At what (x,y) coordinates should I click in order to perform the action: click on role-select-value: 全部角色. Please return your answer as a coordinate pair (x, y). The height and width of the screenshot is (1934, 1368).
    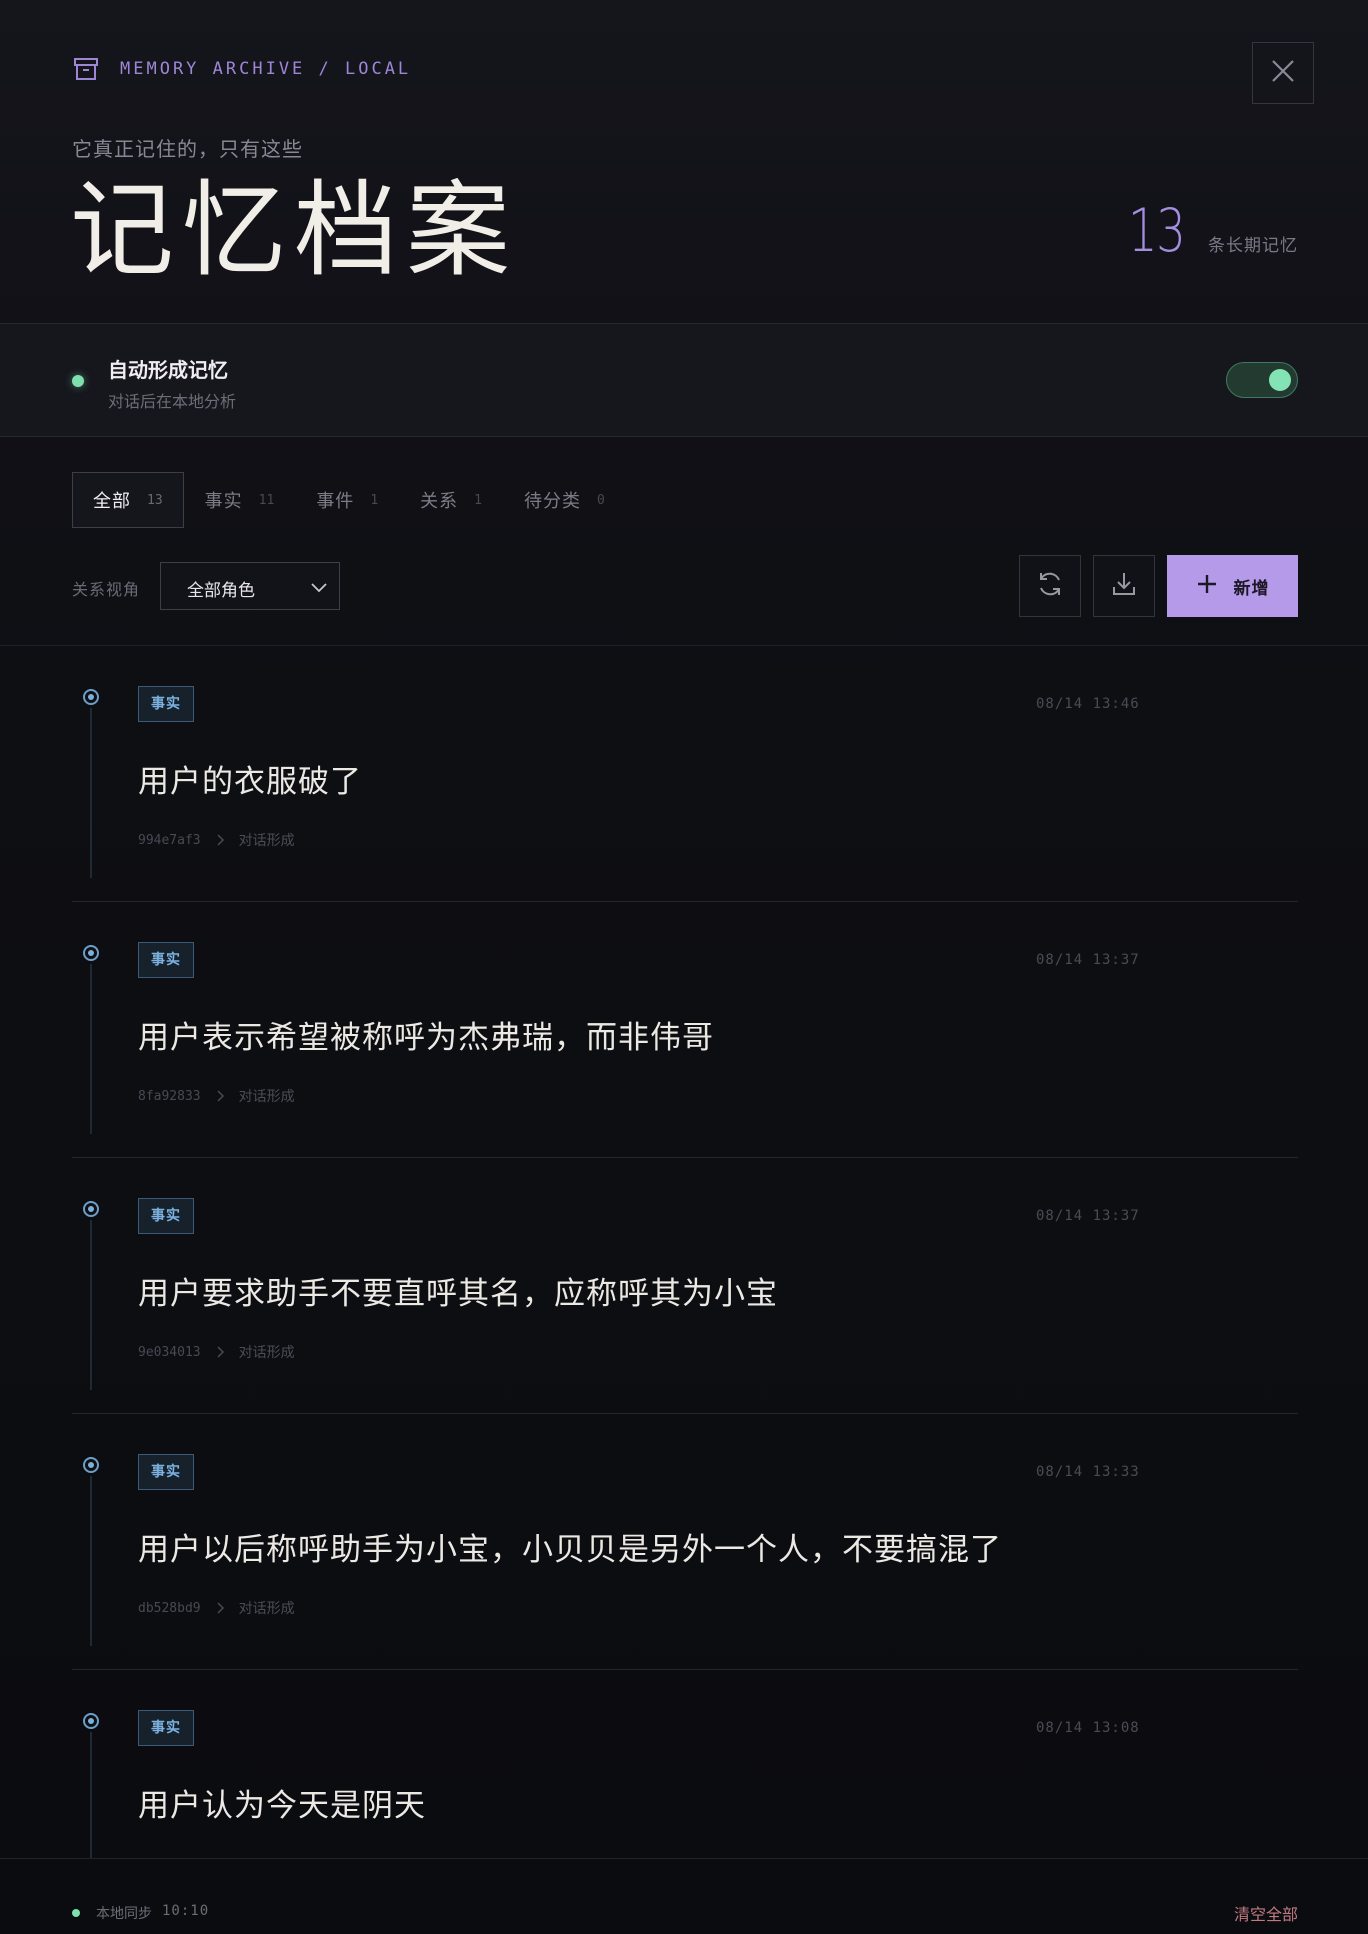
    Looking at the image, I should click on (221, 591).